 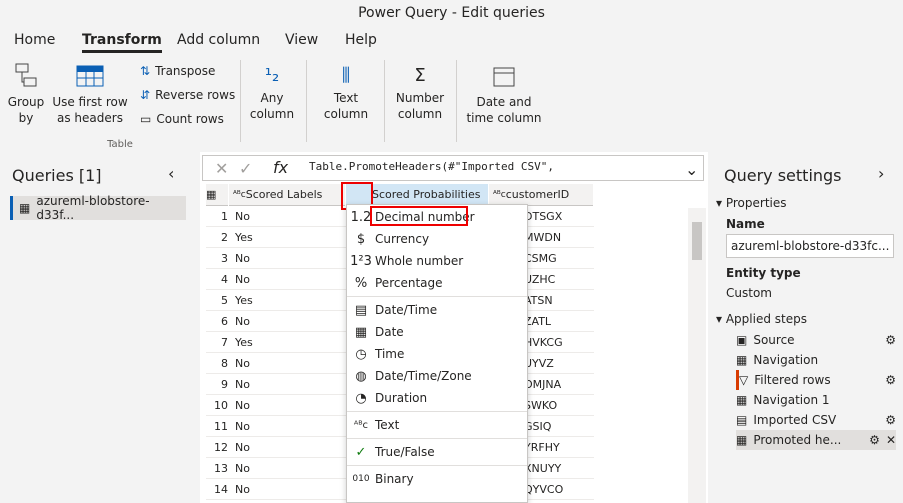 I want to click on commit-icon: ✓, so click(x=245, y=168).